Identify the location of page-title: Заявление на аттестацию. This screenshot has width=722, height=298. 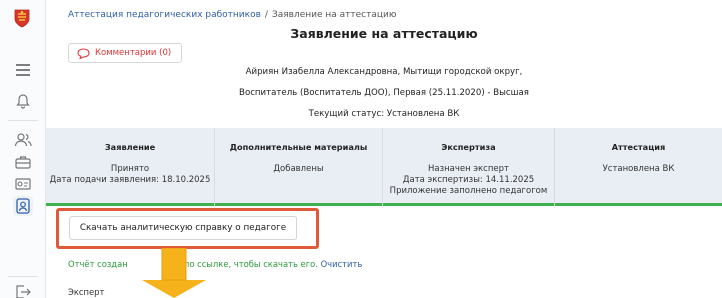
(384, 33).